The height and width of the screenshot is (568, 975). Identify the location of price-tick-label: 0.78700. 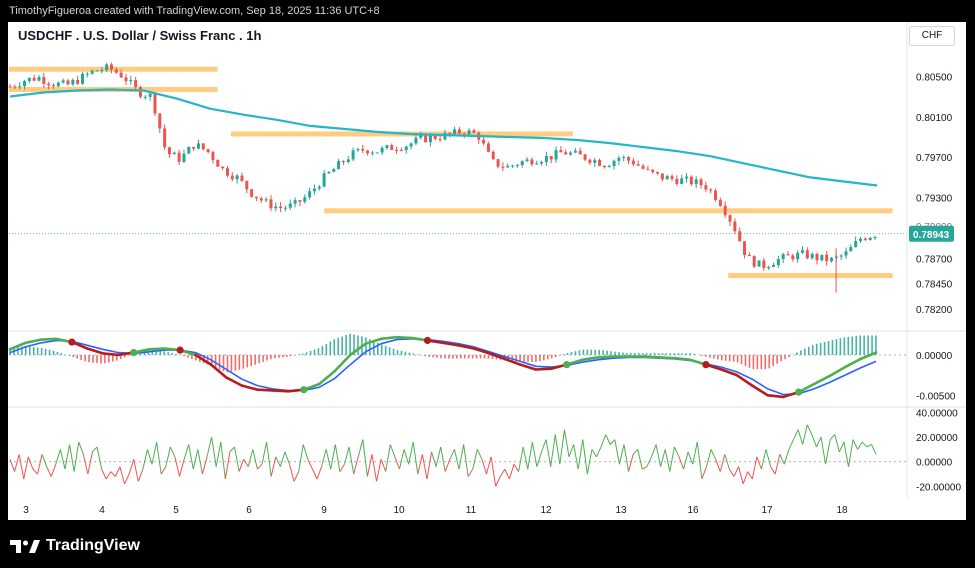
(934, 259).